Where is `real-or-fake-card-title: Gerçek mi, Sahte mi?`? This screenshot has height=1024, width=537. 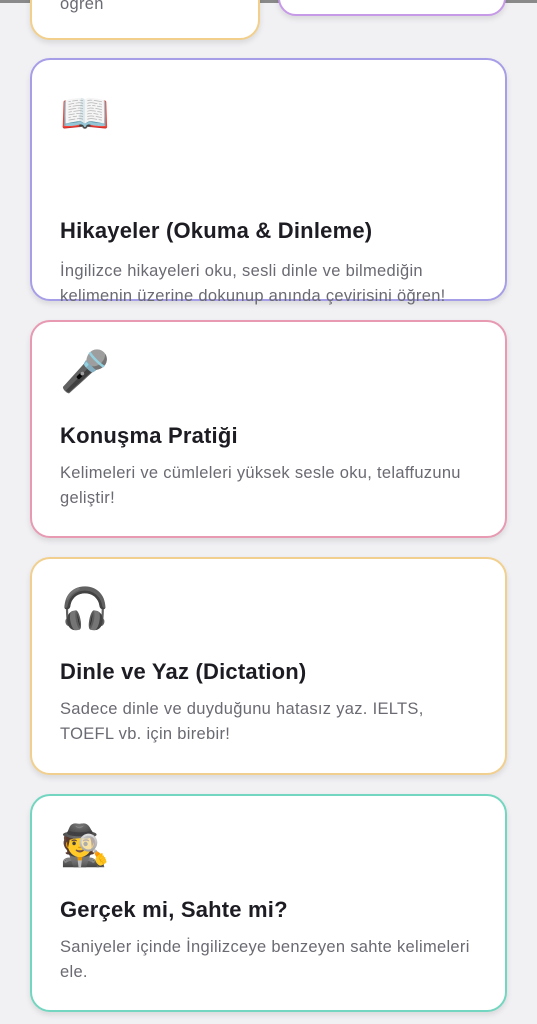 real-or-fake-card-title: Gerçek mi, Sahte mi? is located at coordinates (174, 909).